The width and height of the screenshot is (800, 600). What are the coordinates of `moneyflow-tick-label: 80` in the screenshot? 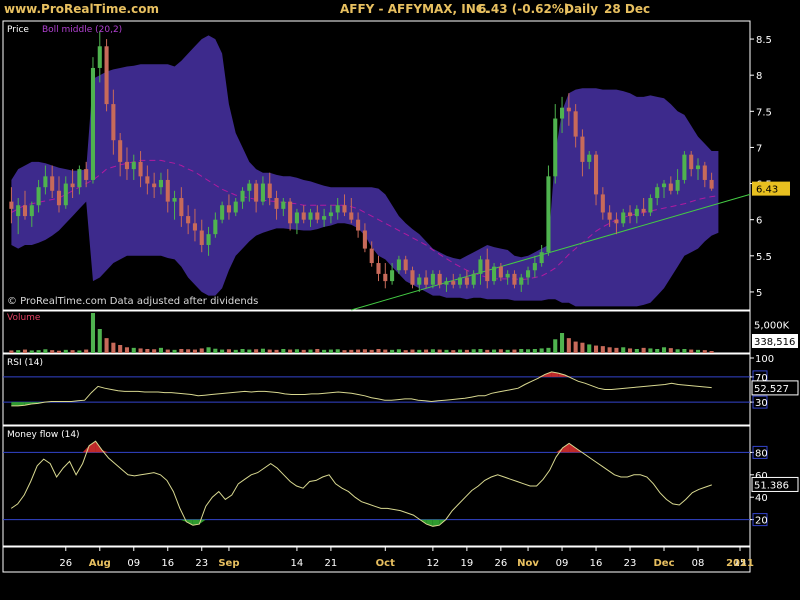 It's located at (761, 453).